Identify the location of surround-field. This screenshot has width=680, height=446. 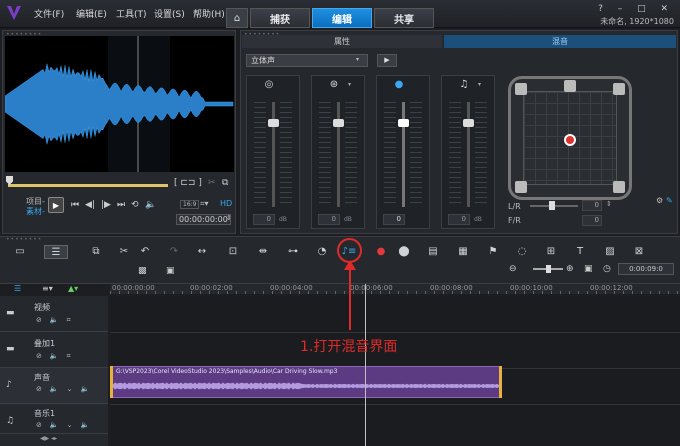
(570, 138).